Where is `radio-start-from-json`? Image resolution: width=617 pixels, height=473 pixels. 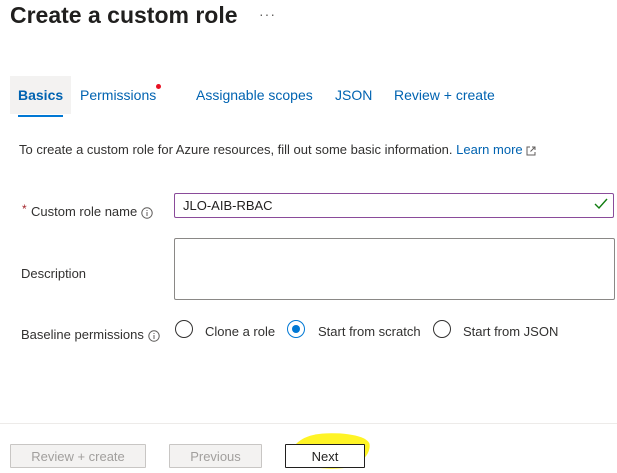
radio-start-from-json is located at coordinates (442, 329).